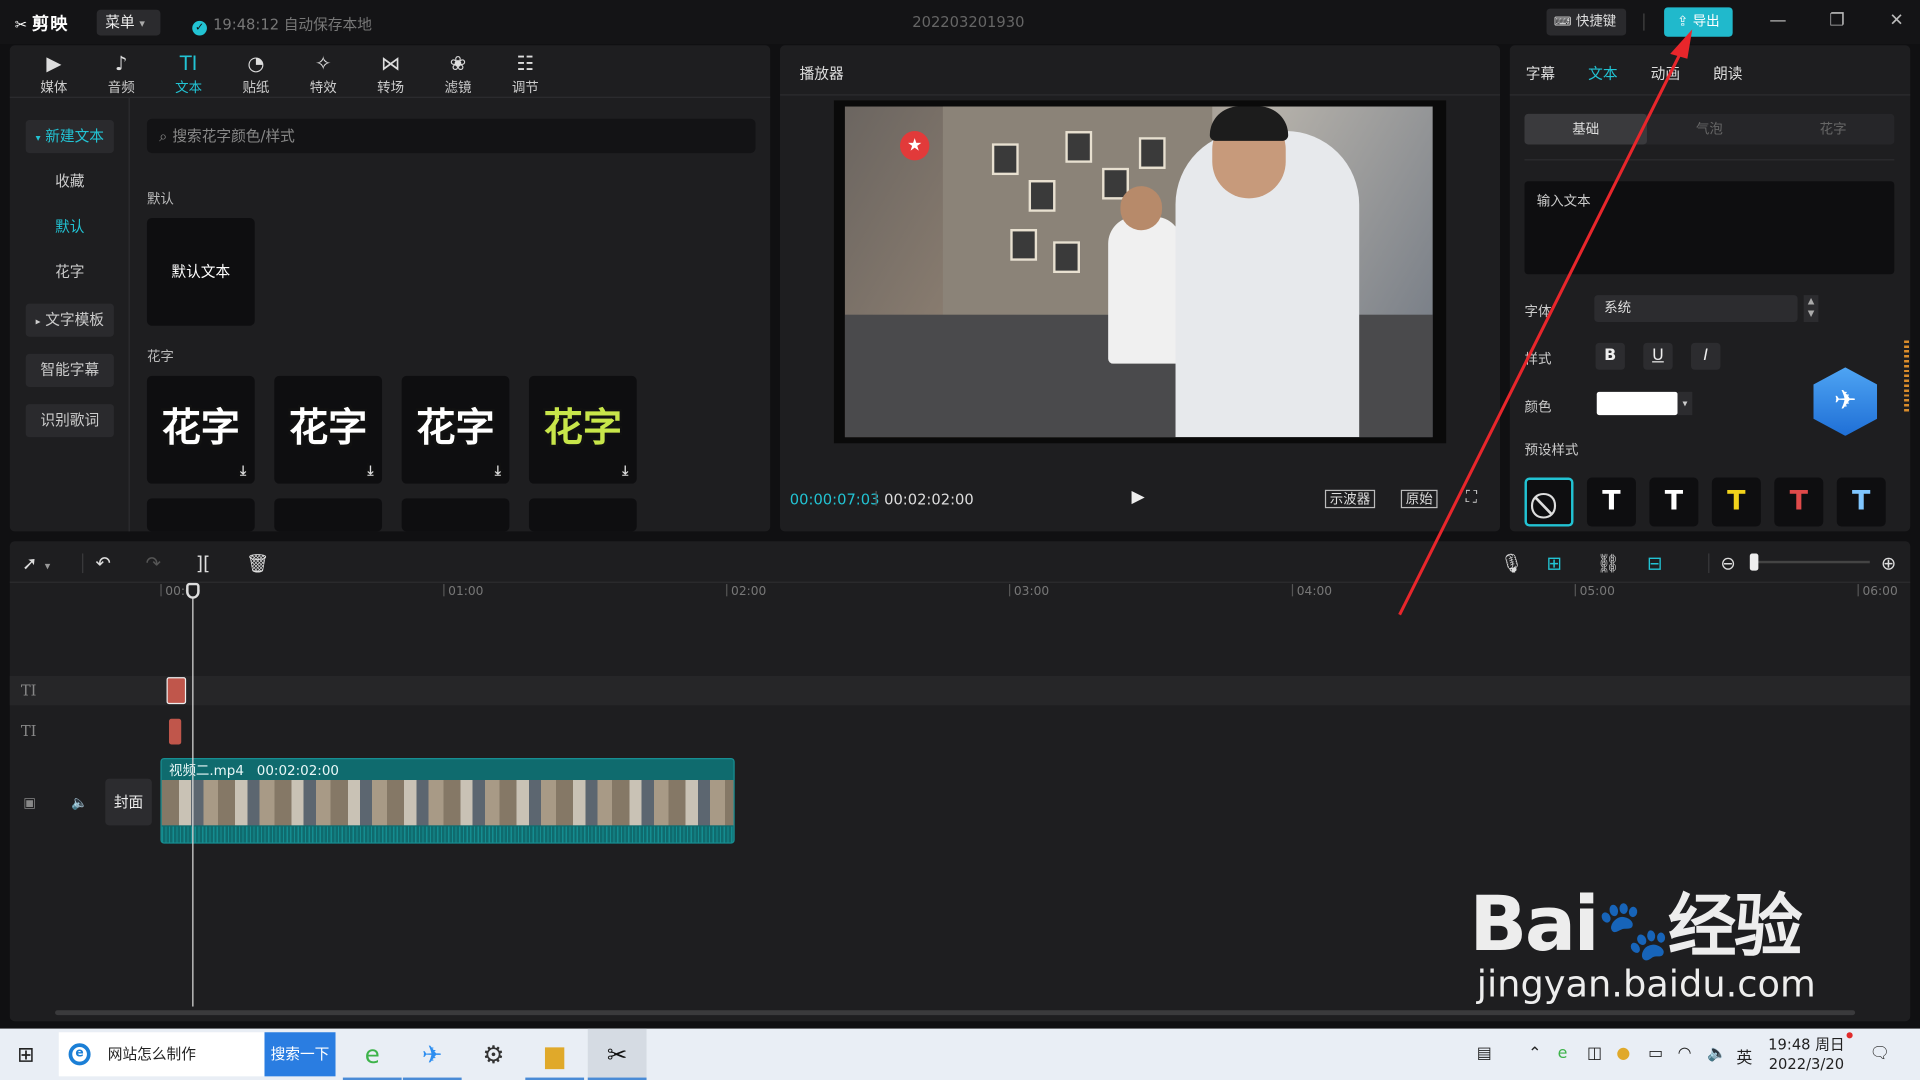 The image size is (1920, 1080). Describe the element at coordinates (53, 73) in the screenshot. I see `tab-media: ▶ 媒体` at that location.